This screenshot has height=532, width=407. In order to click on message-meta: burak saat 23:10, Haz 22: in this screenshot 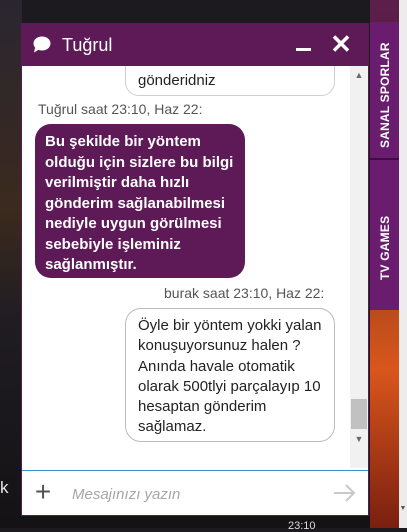, I will do `click(244, 293)`.